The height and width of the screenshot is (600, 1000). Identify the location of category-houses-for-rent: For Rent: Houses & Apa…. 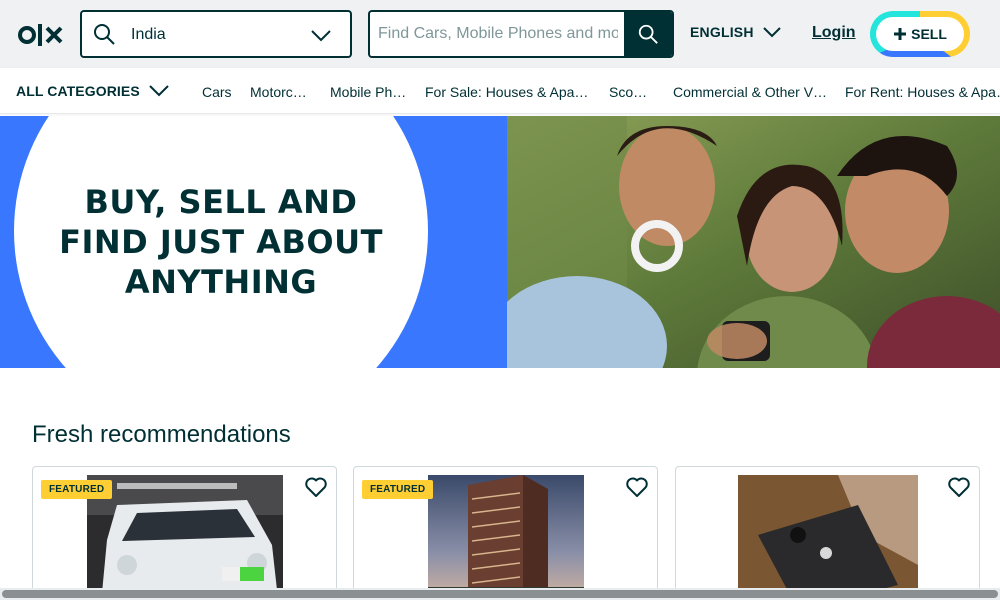
(922, 92).